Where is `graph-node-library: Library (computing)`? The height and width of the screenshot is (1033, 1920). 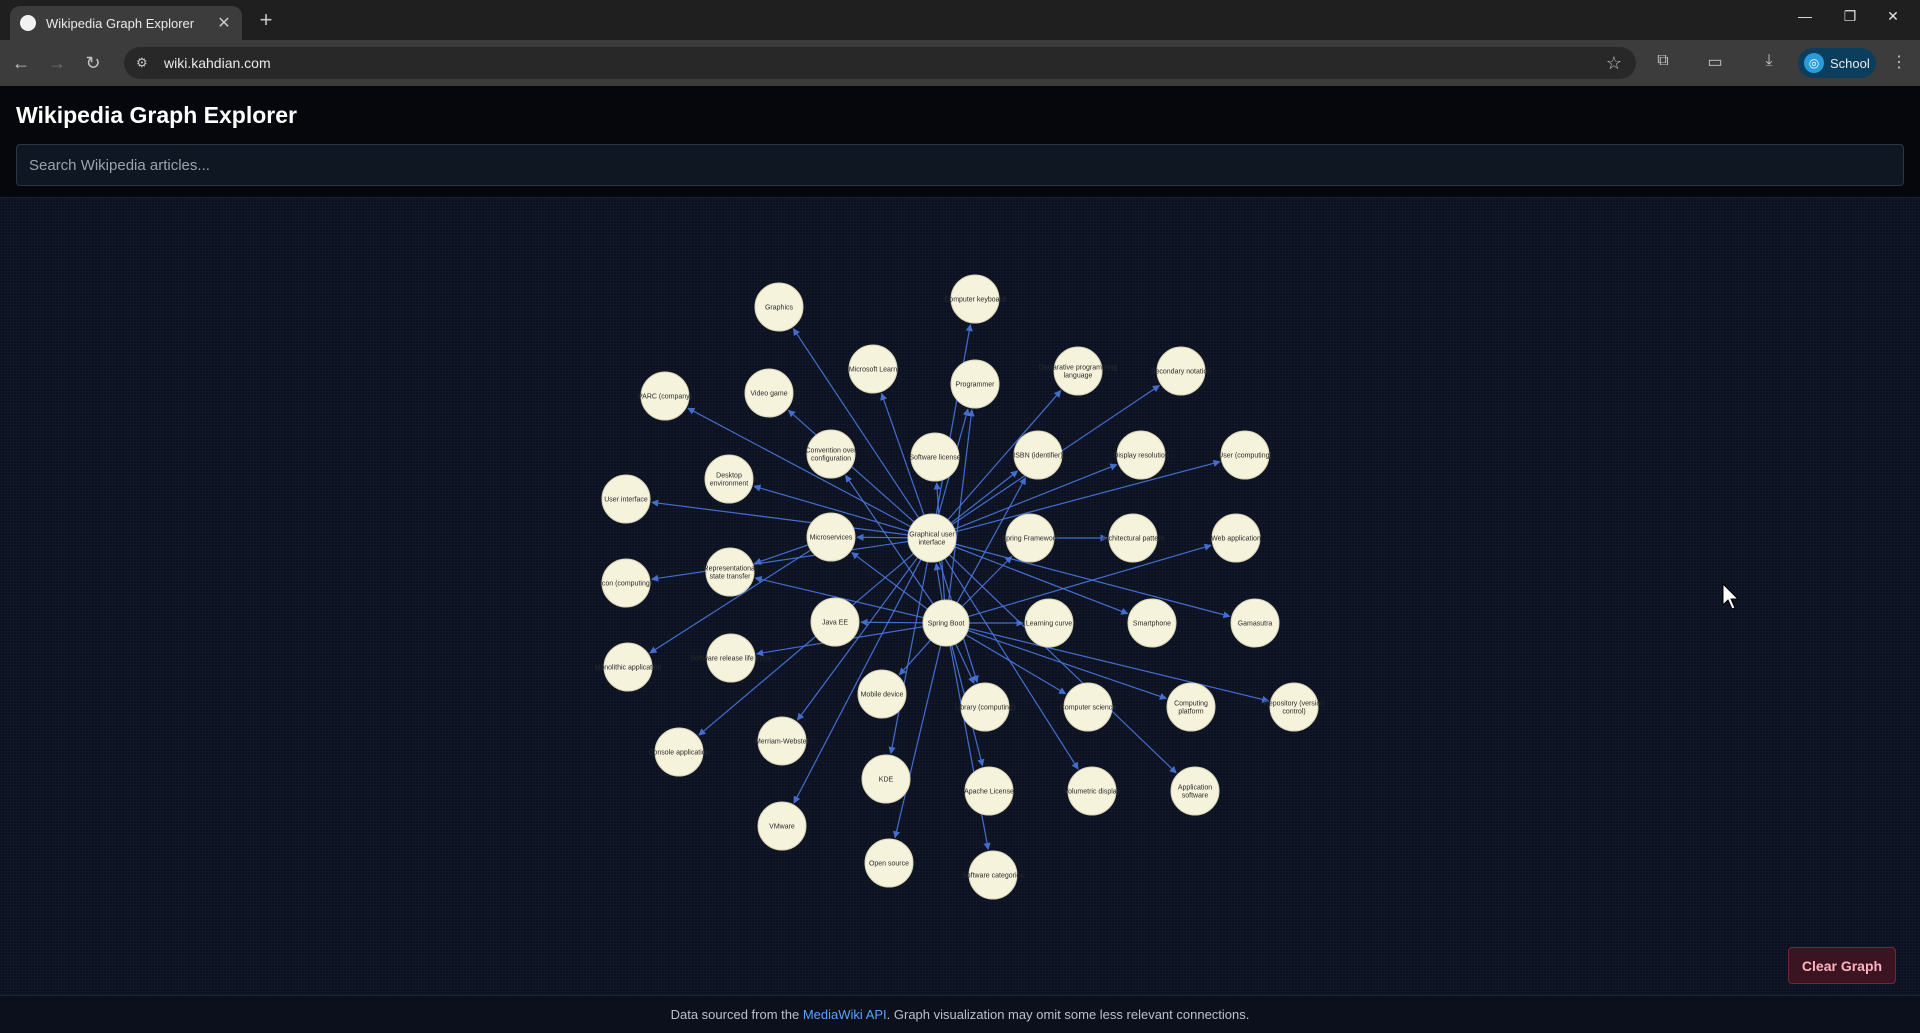 graph-node-library: Library (computing) is located at coordinates (985, 707).